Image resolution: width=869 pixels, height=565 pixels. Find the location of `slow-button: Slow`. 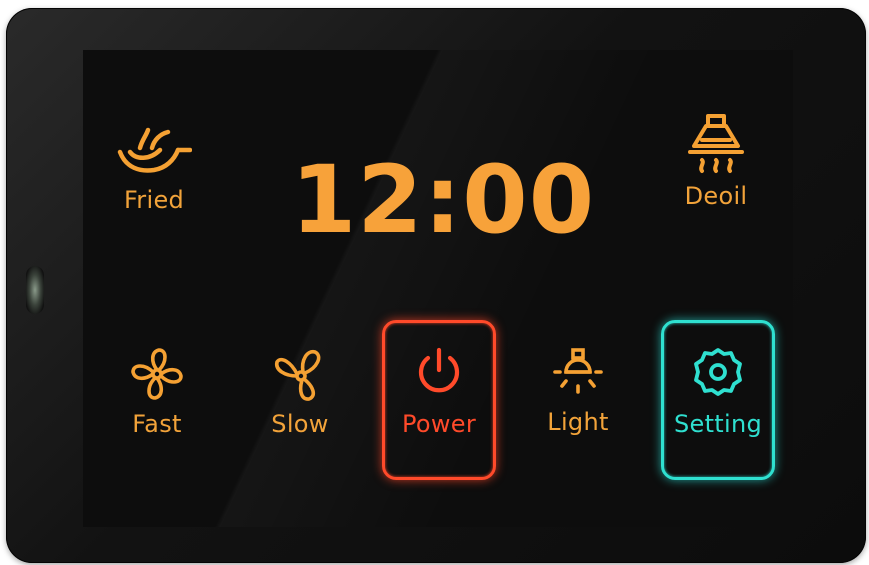

slow-button: Slow is located at coordinates (300, 392).